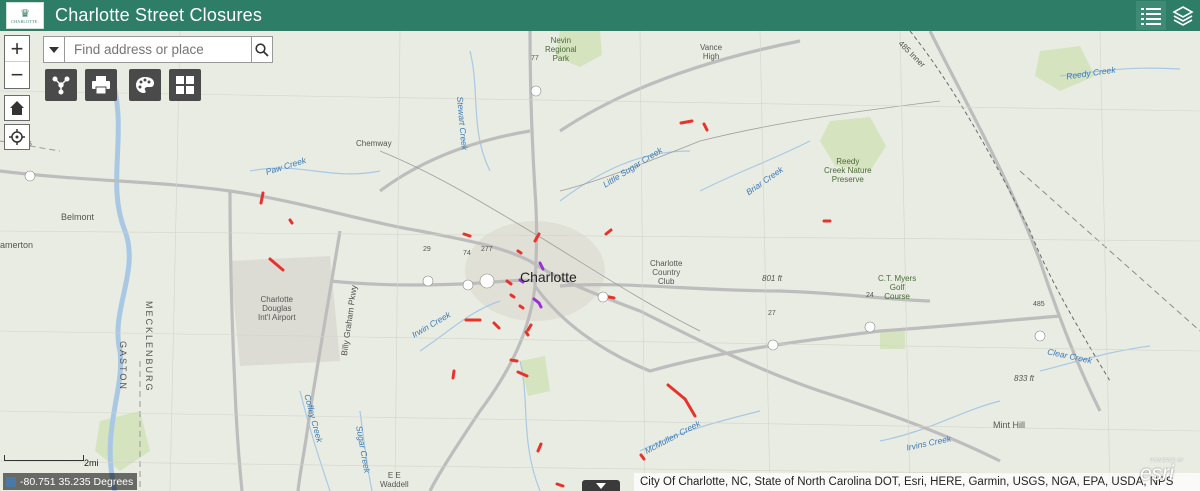 The image size is (1200, 491). I want to click on basemap-button, so click(145, 85).